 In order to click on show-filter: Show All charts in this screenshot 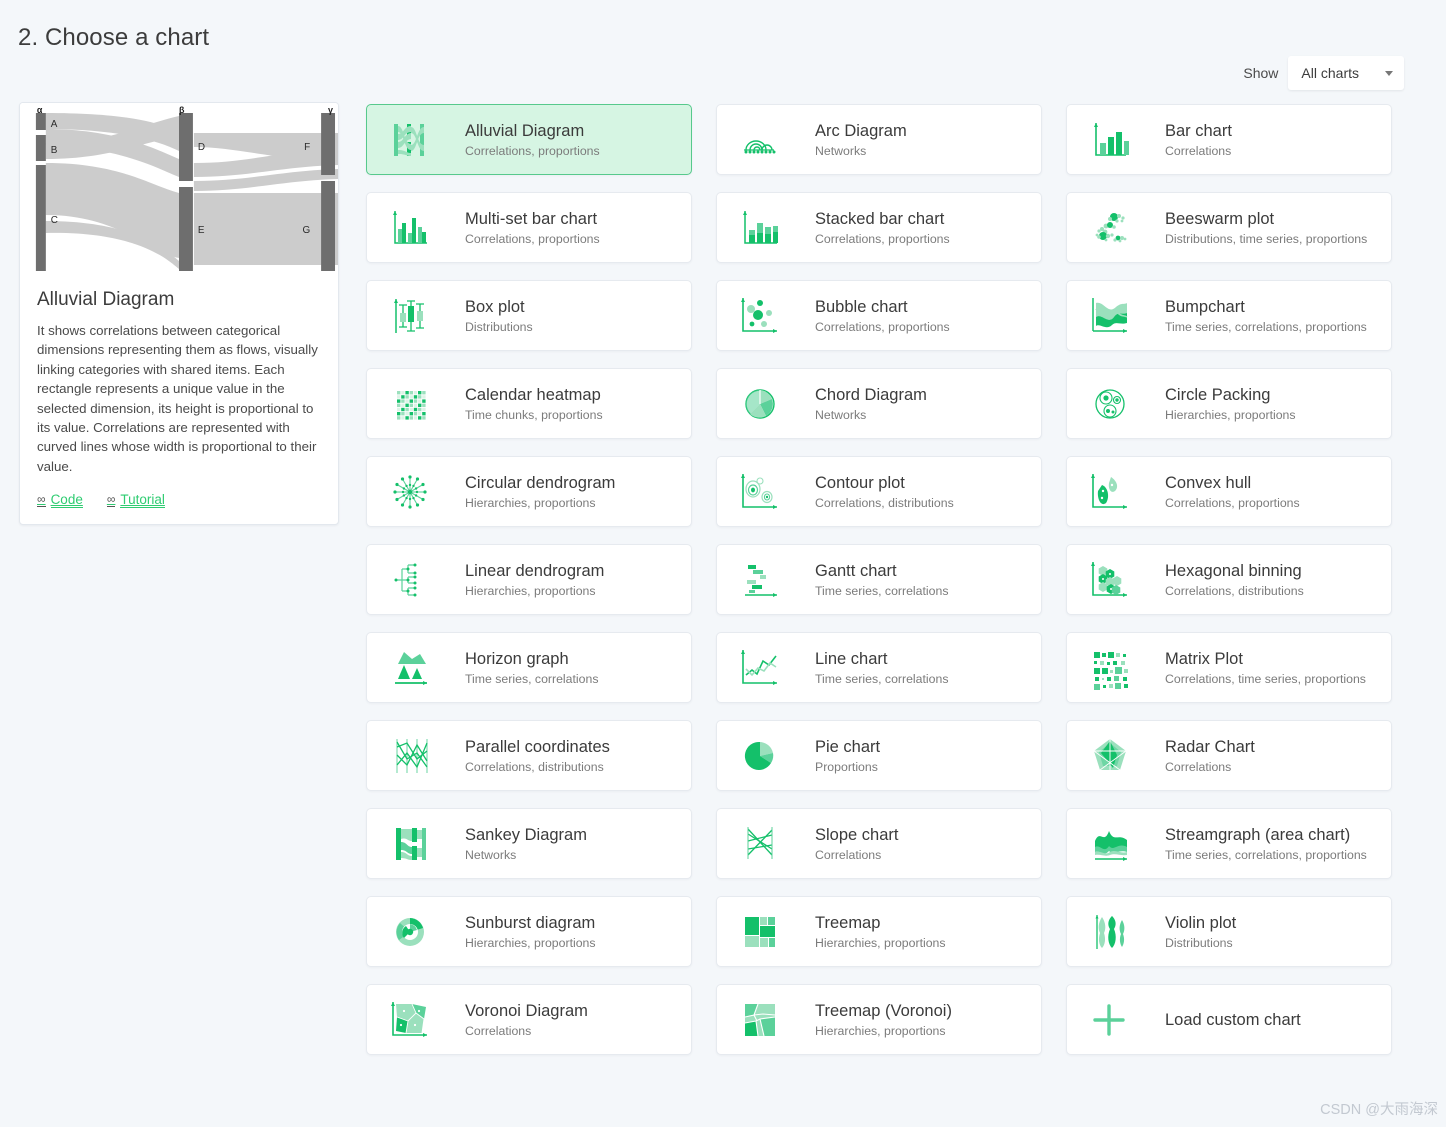, I will do `click(1323, 73)`.